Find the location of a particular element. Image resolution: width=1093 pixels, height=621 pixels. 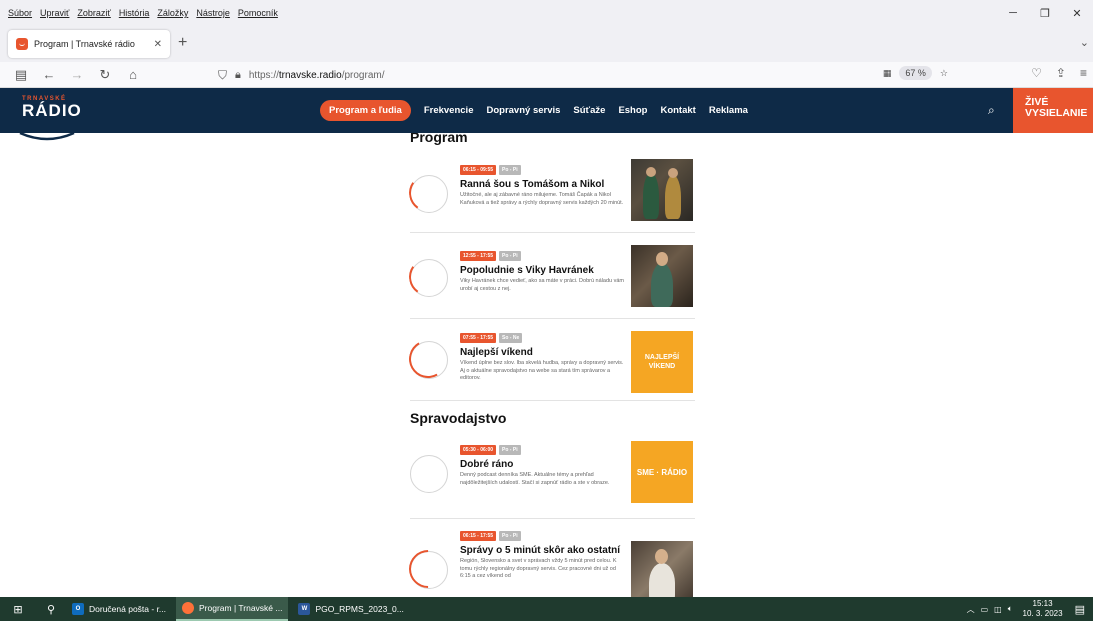

share-icon: ⇪ is located at coordinates (1061, 73).